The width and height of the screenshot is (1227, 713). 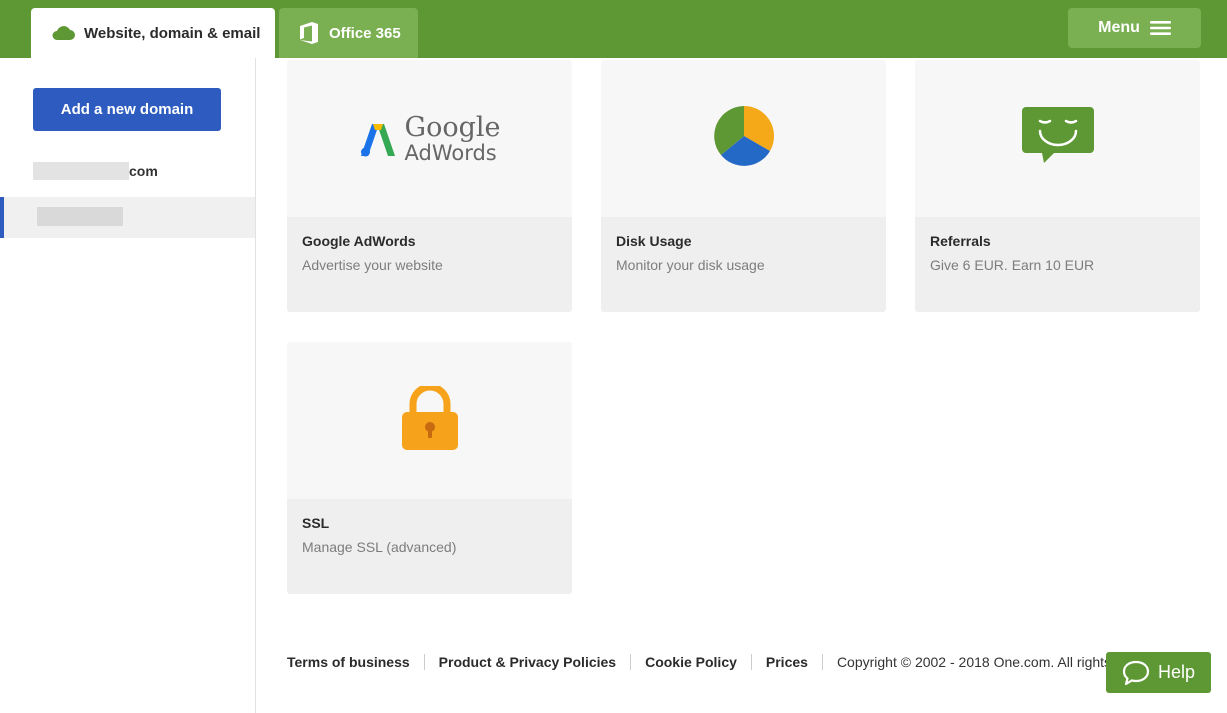 What do you see at coordinates (377, 139) in the screenshot?
I see `adwords-icon` at bounding box center [377, 139].